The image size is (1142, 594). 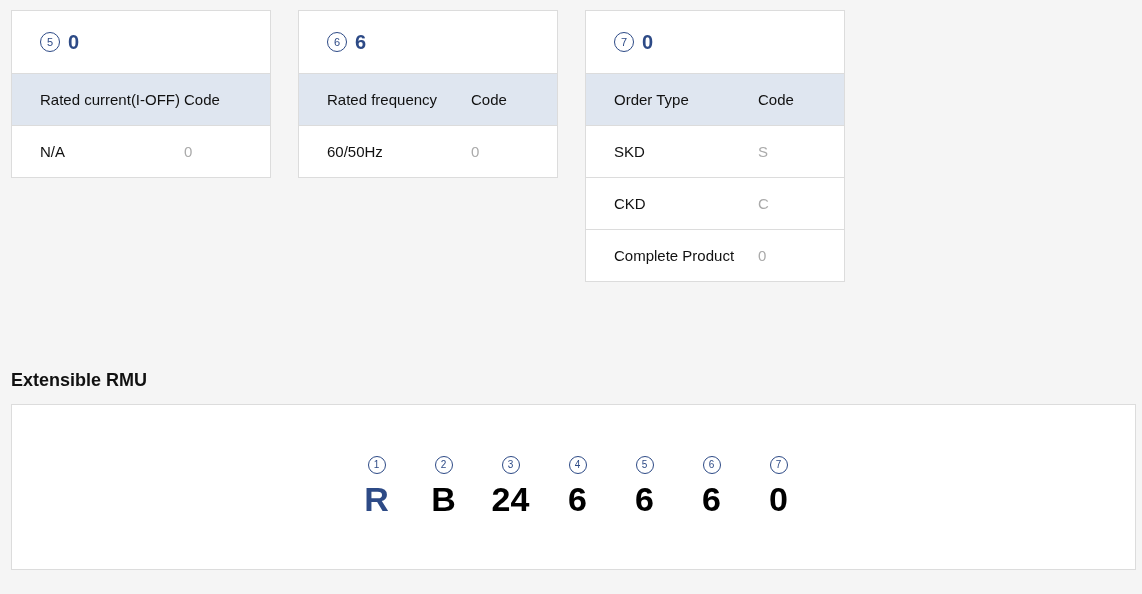 I want to click on column-header: Rated current(I-OFF), so click(x=111, y=99).